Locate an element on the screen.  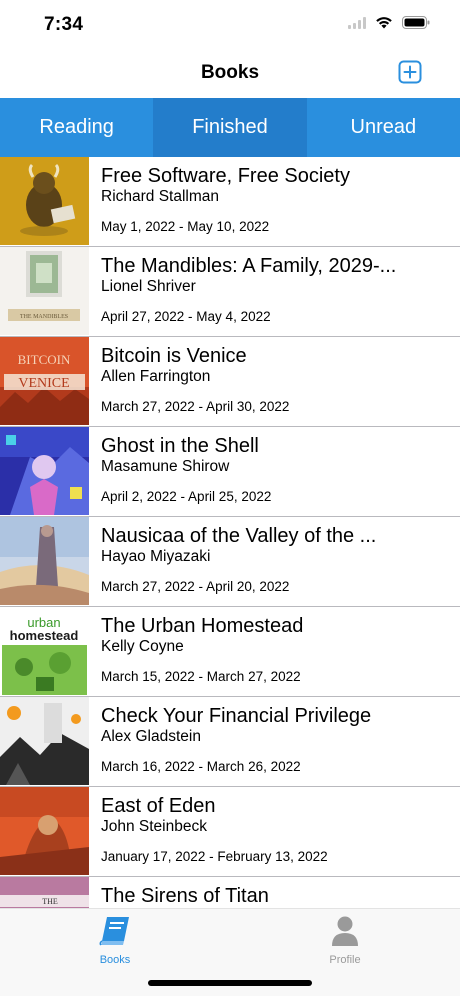
book-cover: urban homestead is located at coordinates (44, 651).